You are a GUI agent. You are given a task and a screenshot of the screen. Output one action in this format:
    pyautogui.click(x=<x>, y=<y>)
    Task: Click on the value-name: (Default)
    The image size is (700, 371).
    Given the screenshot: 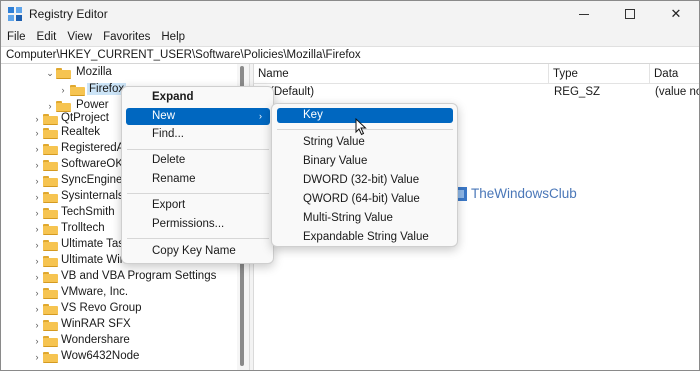 What is the action you would take?
    pyautogui.click(x=292, y=92)
    